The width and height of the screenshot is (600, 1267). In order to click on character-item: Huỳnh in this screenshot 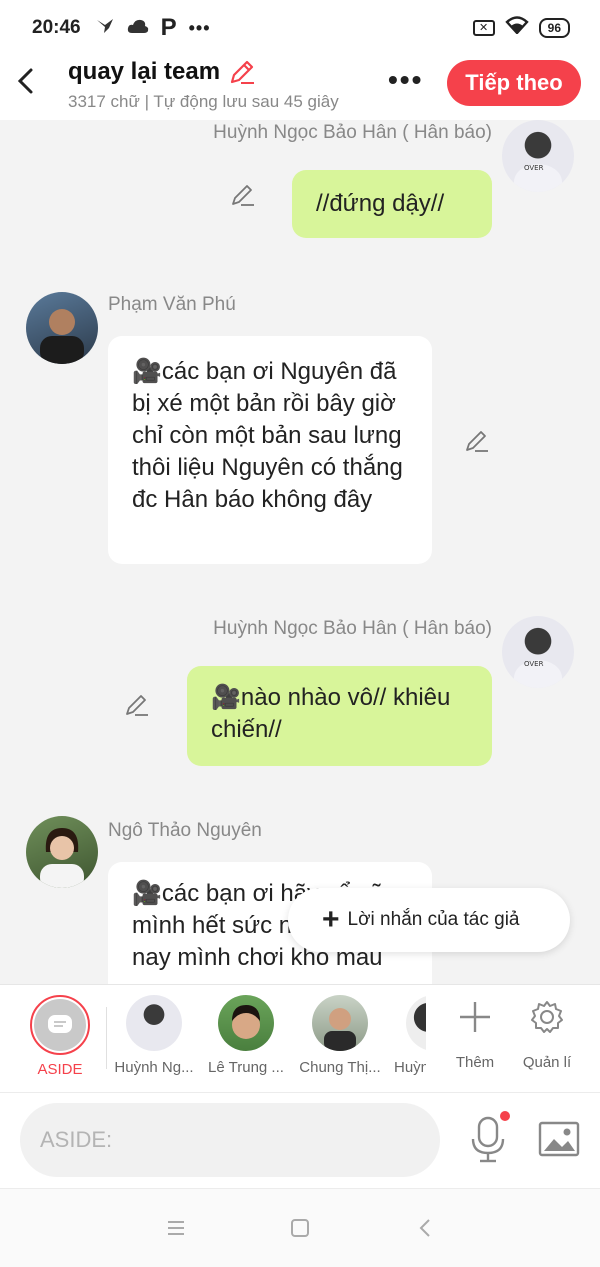, I will do `click(406, 1035)`.